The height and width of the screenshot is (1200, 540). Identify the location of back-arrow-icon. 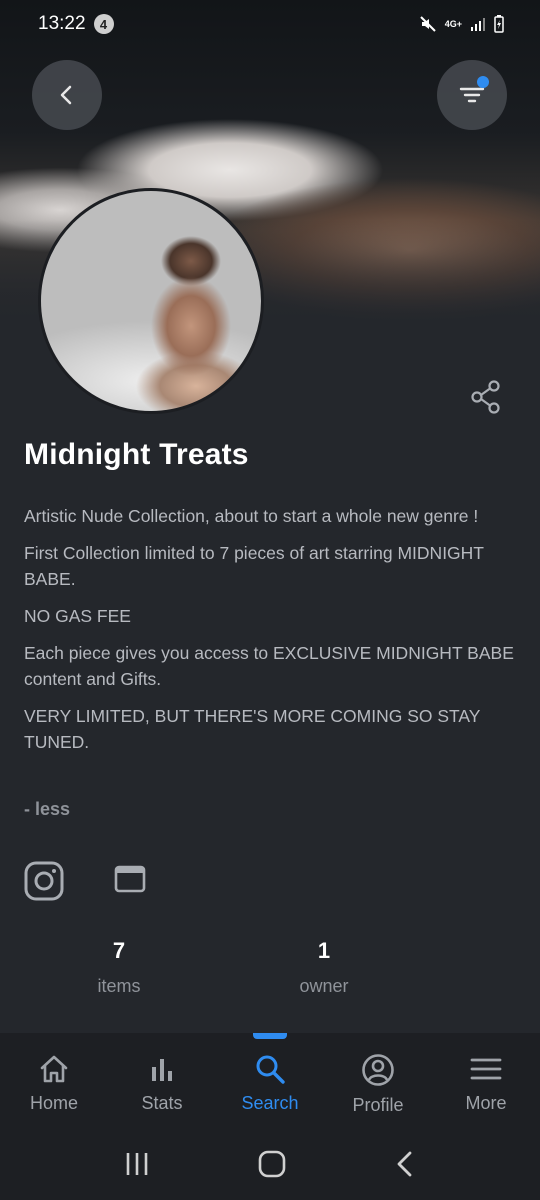
(404, 1164).